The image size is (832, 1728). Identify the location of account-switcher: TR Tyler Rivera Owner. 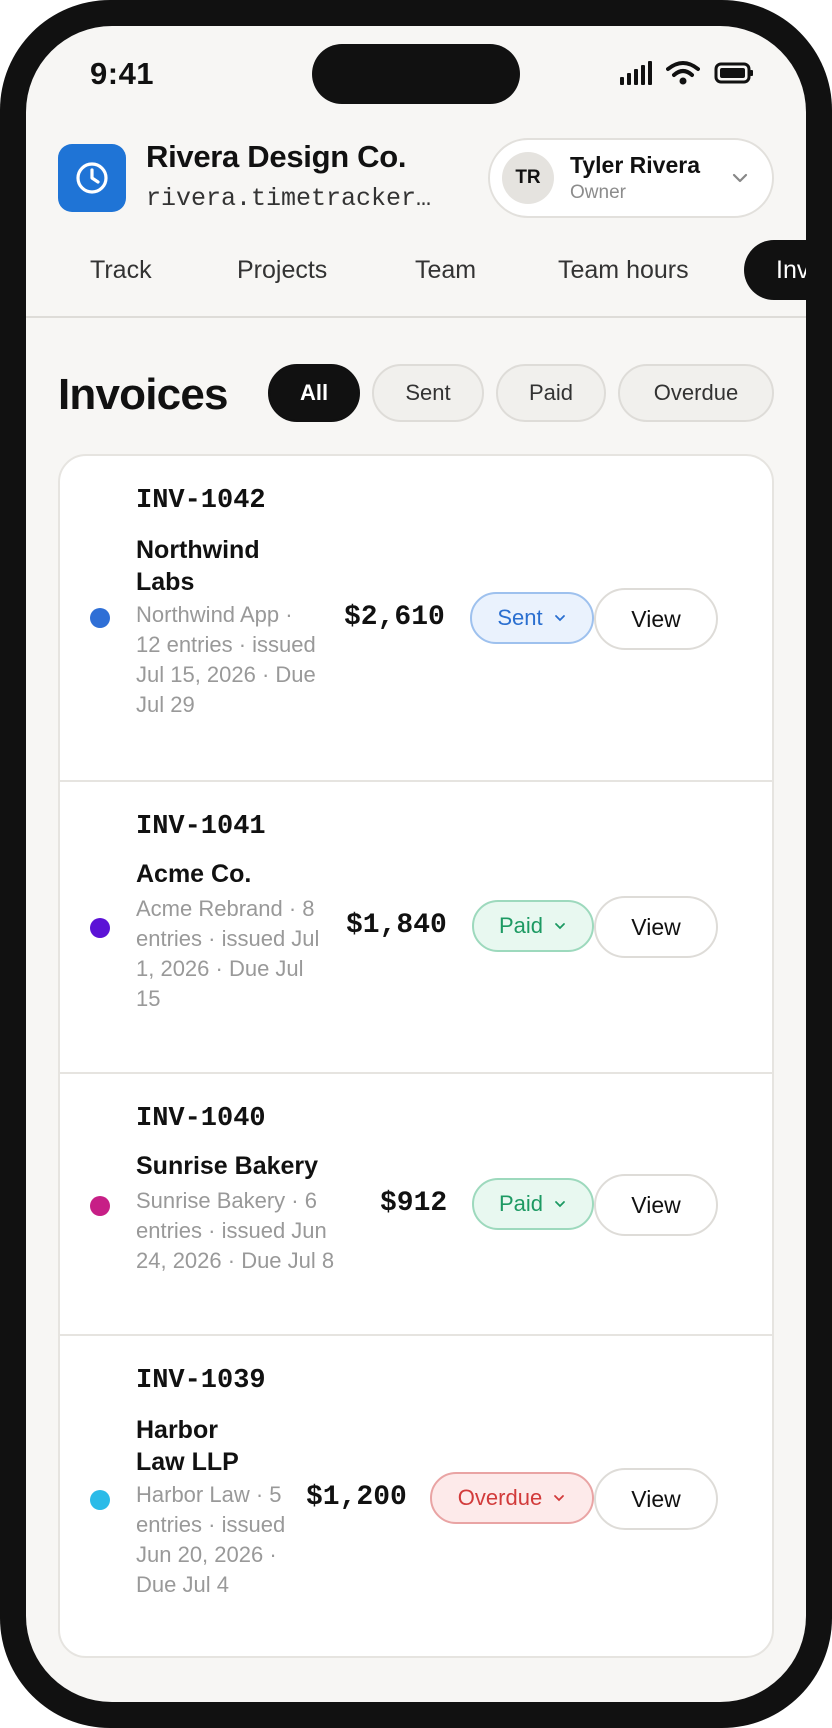
(631, 178).